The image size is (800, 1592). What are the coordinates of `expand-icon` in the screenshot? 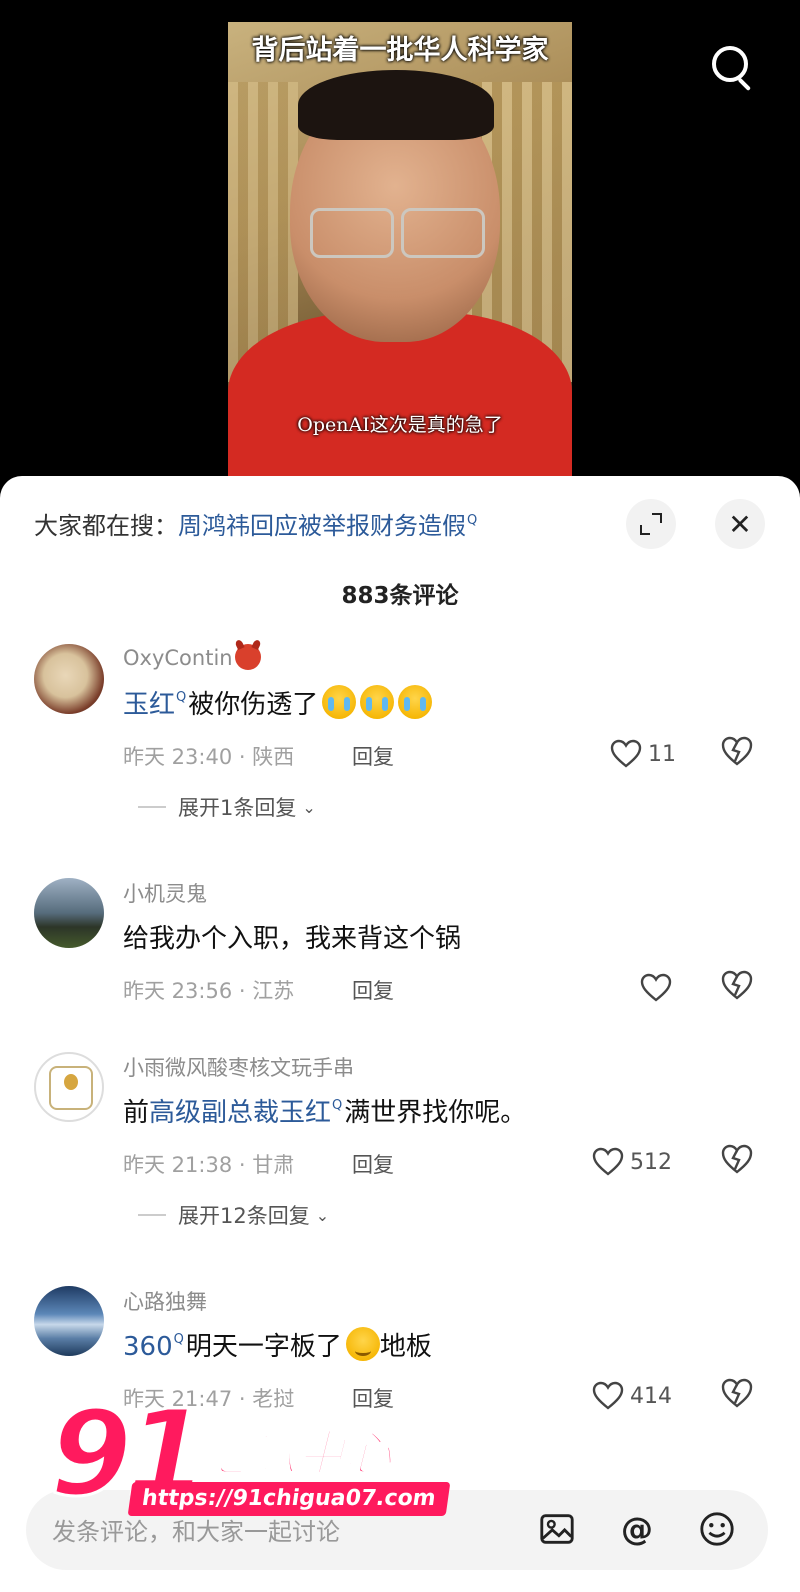 It's located at (651, 524).